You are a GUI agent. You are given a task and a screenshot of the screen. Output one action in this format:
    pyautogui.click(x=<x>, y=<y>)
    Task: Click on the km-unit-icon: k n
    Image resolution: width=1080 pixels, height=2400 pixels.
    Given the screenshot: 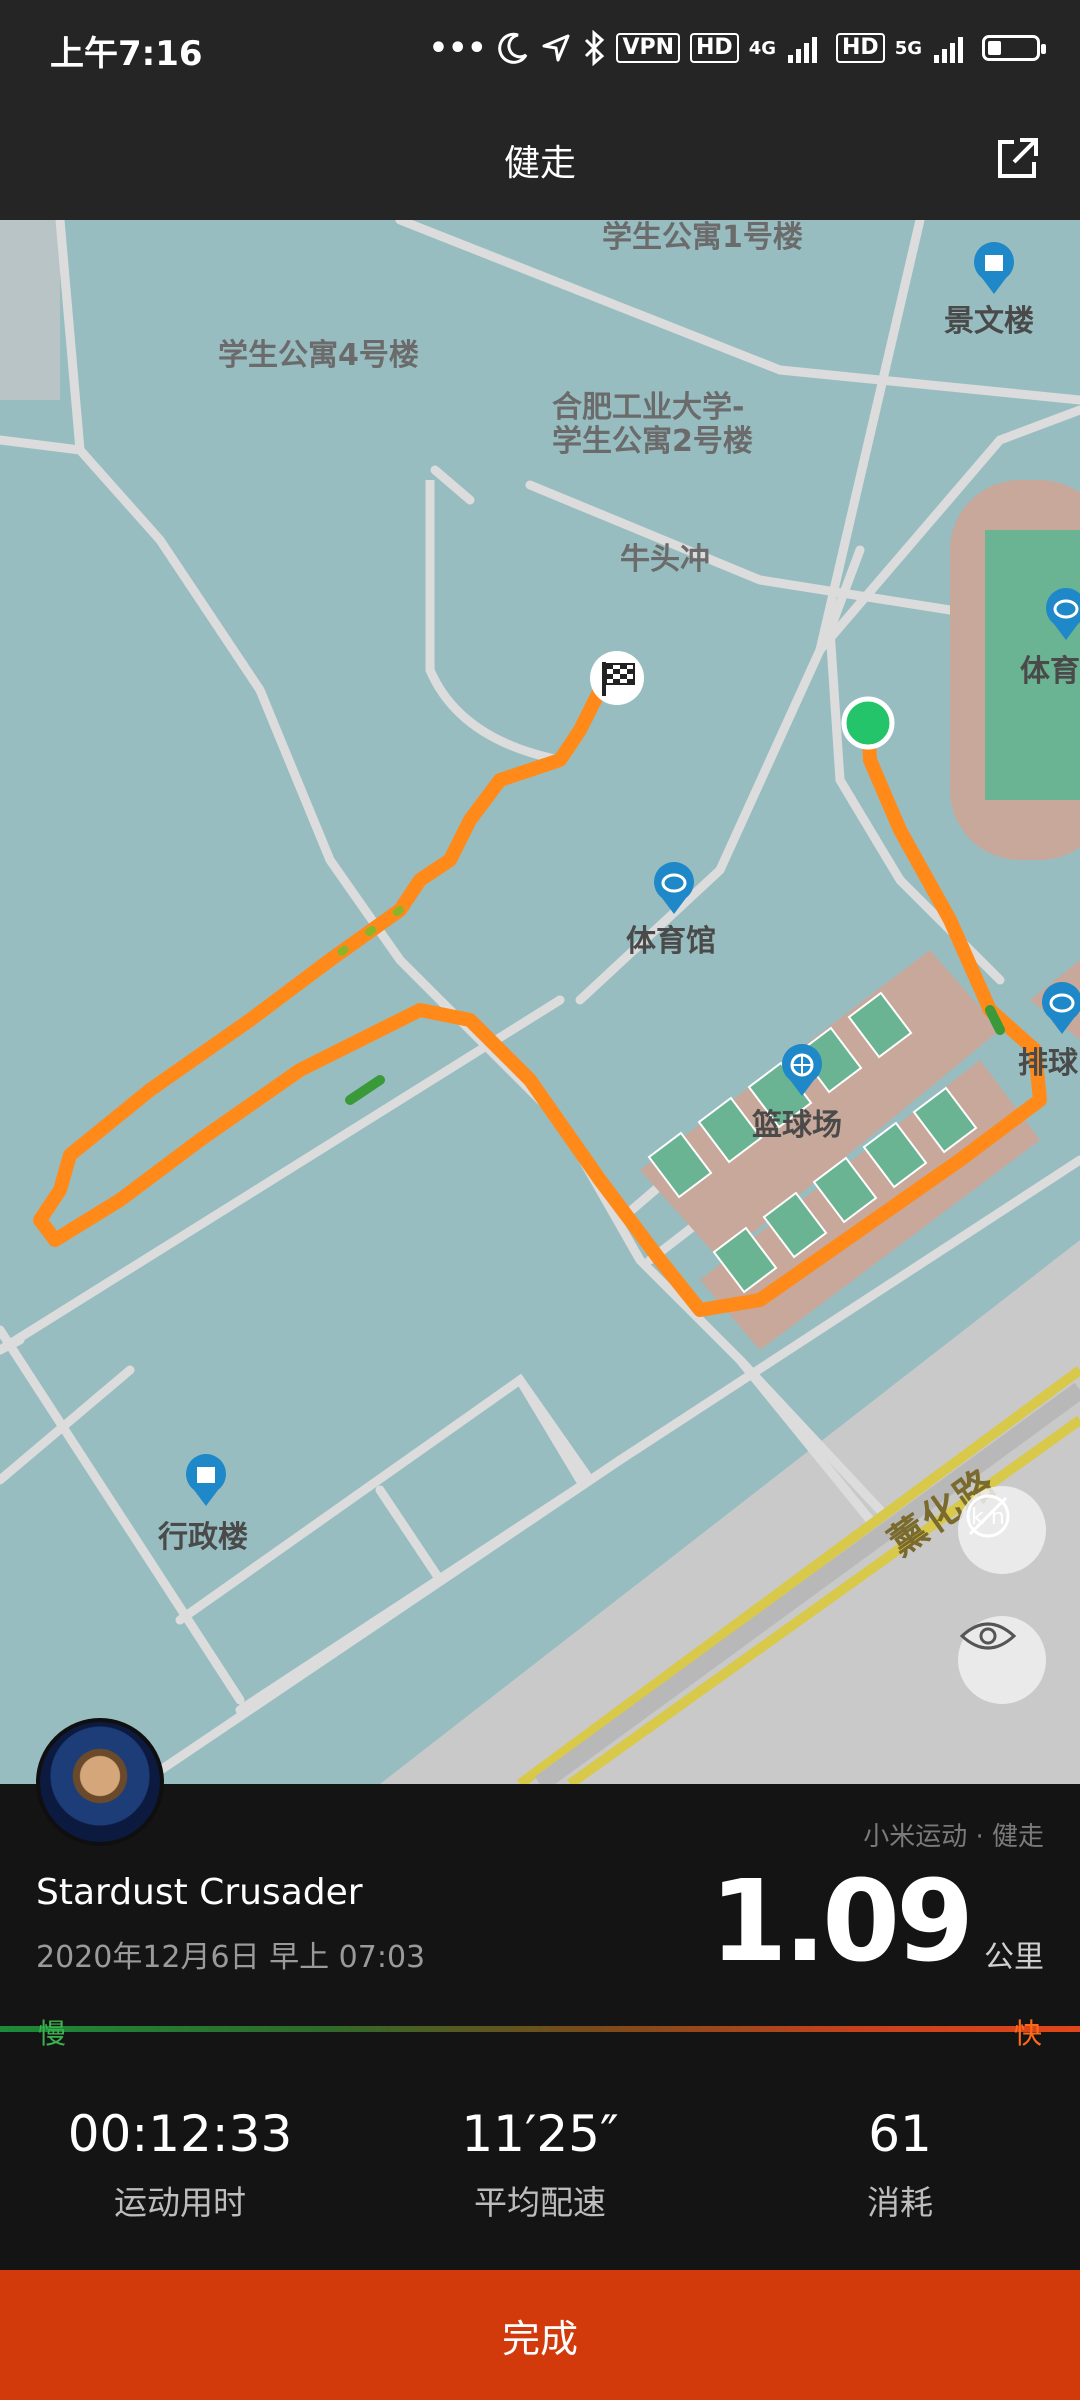 What is the action you would take?
    pyautogui.click(x=988, y=1516)
    